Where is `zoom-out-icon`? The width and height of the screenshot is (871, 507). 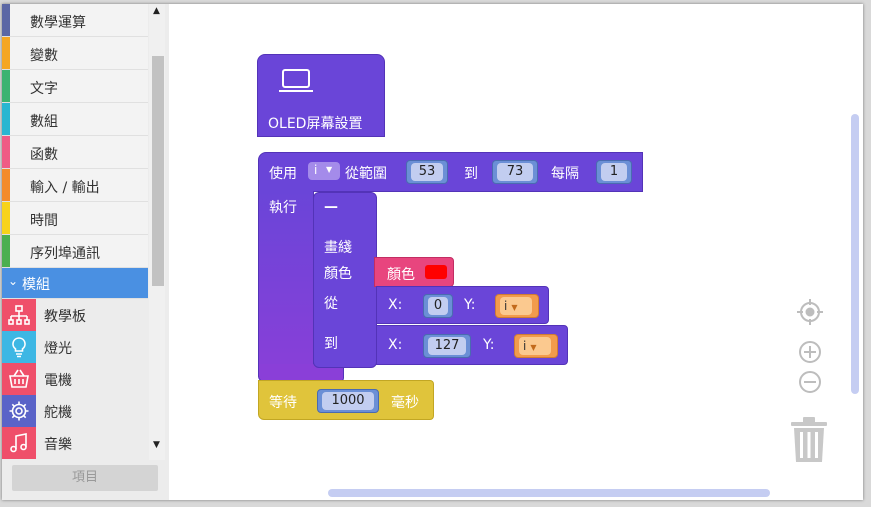
zoom-out-icon is located at coordinates (810, 384).